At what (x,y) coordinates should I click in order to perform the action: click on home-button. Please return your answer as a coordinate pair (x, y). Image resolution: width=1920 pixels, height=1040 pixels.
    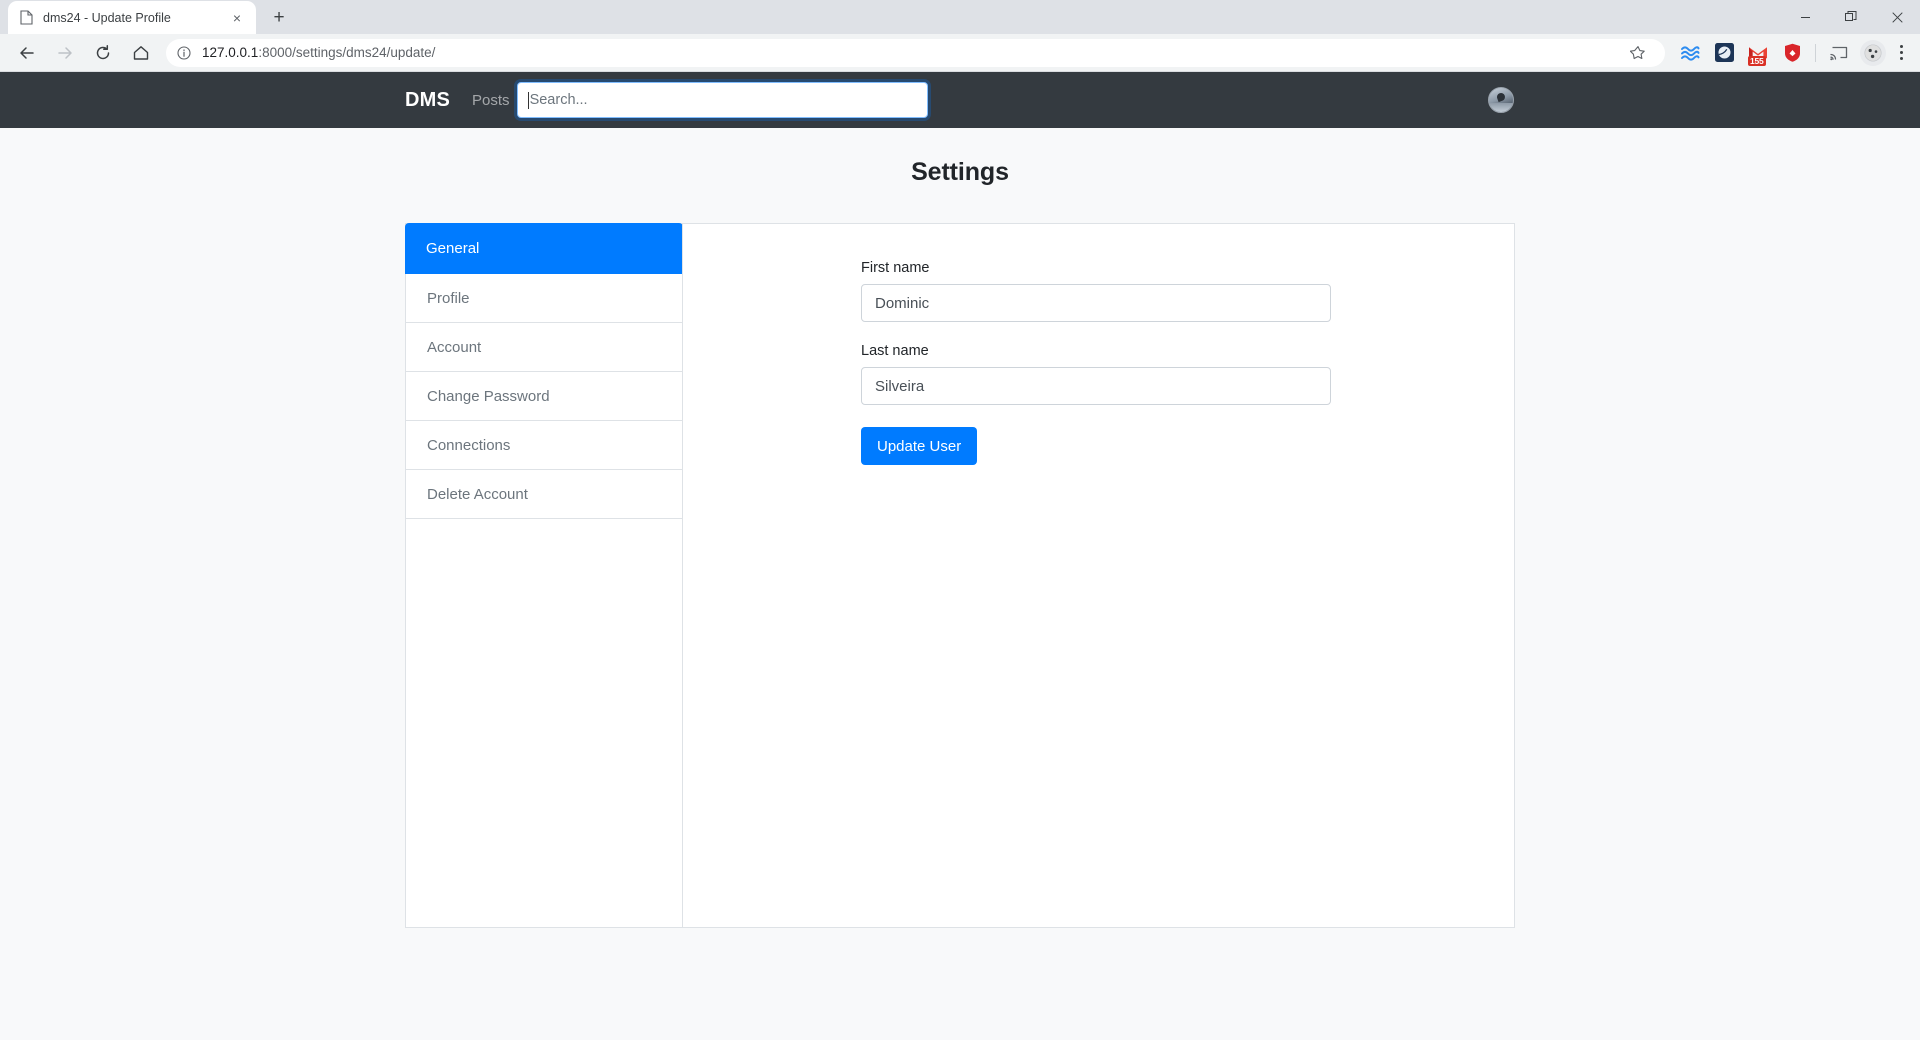
    Looking at the image, I should click on (141, 53).